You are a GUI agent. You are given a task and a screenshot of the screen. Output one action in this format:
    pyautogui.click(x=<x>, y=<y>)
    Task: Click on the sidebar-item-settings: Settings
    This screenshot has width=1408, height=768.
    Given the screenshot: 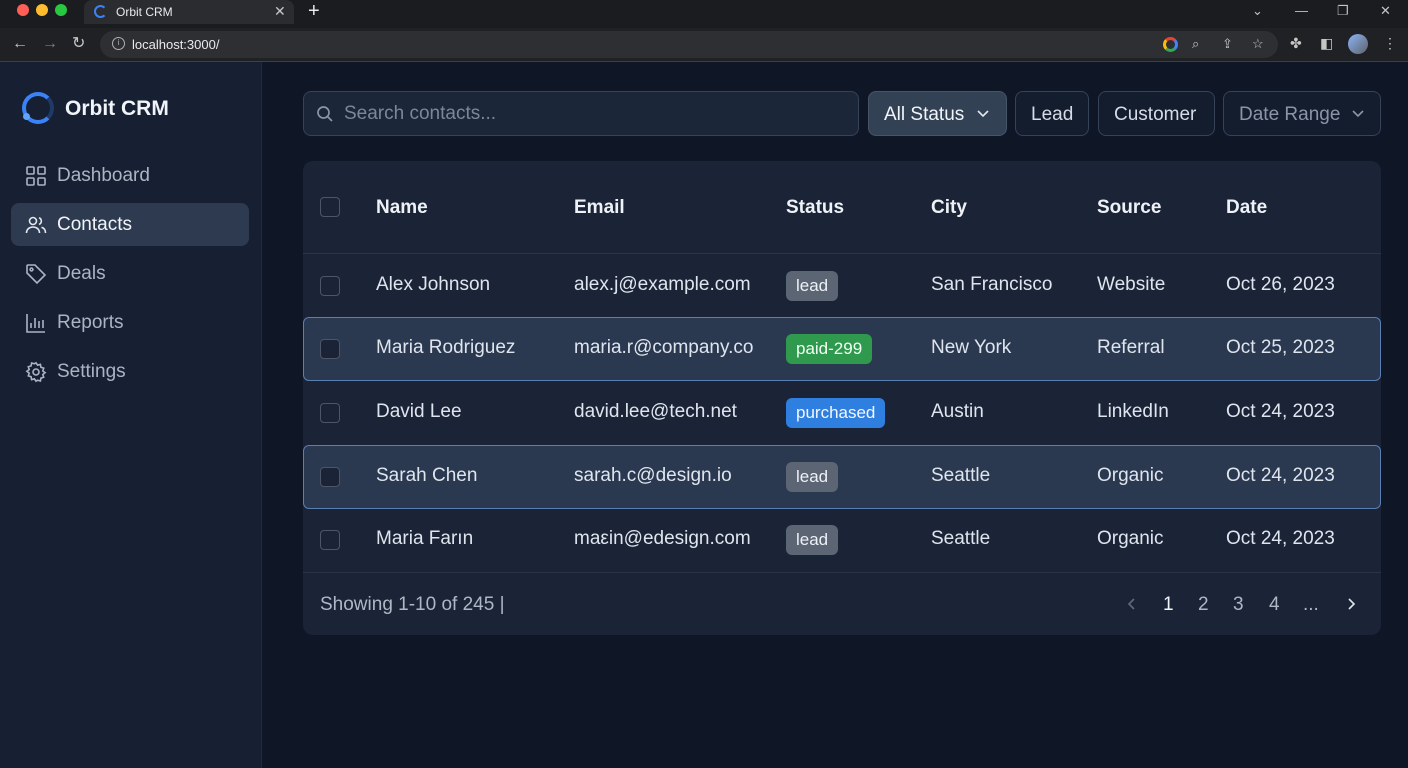 What is the action you would take?
    pyautogui.click(x=130, y=371)
    